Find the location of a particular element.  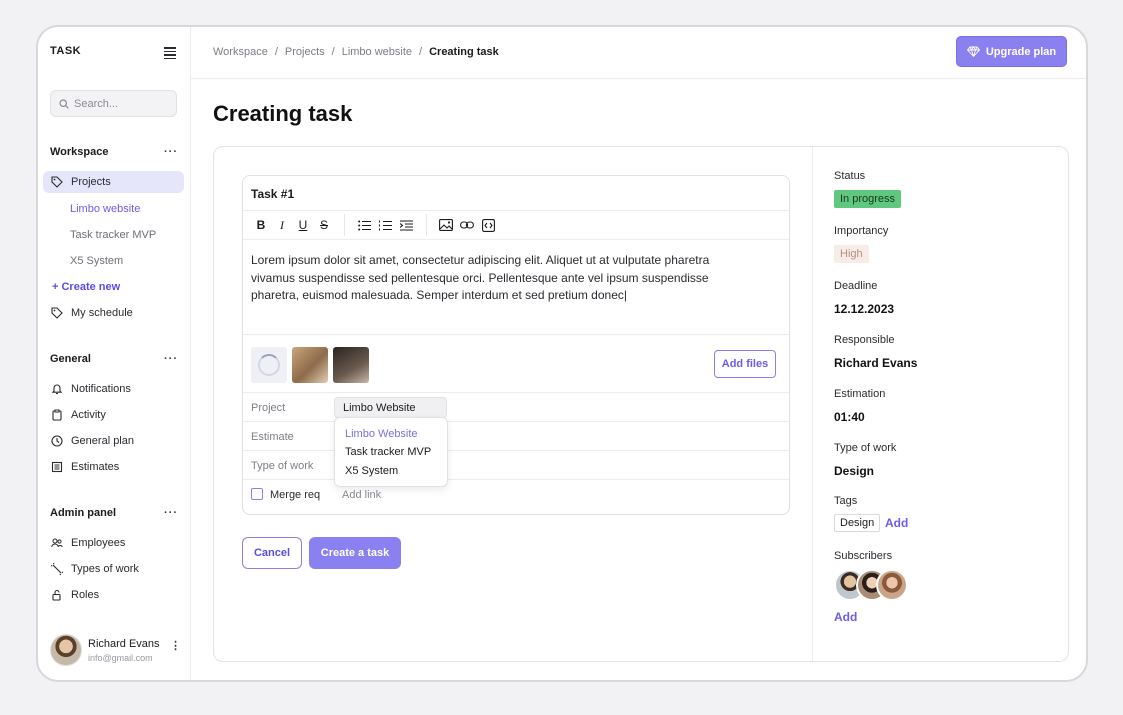

status-badge: In progress is located at coordinates (868, 199).